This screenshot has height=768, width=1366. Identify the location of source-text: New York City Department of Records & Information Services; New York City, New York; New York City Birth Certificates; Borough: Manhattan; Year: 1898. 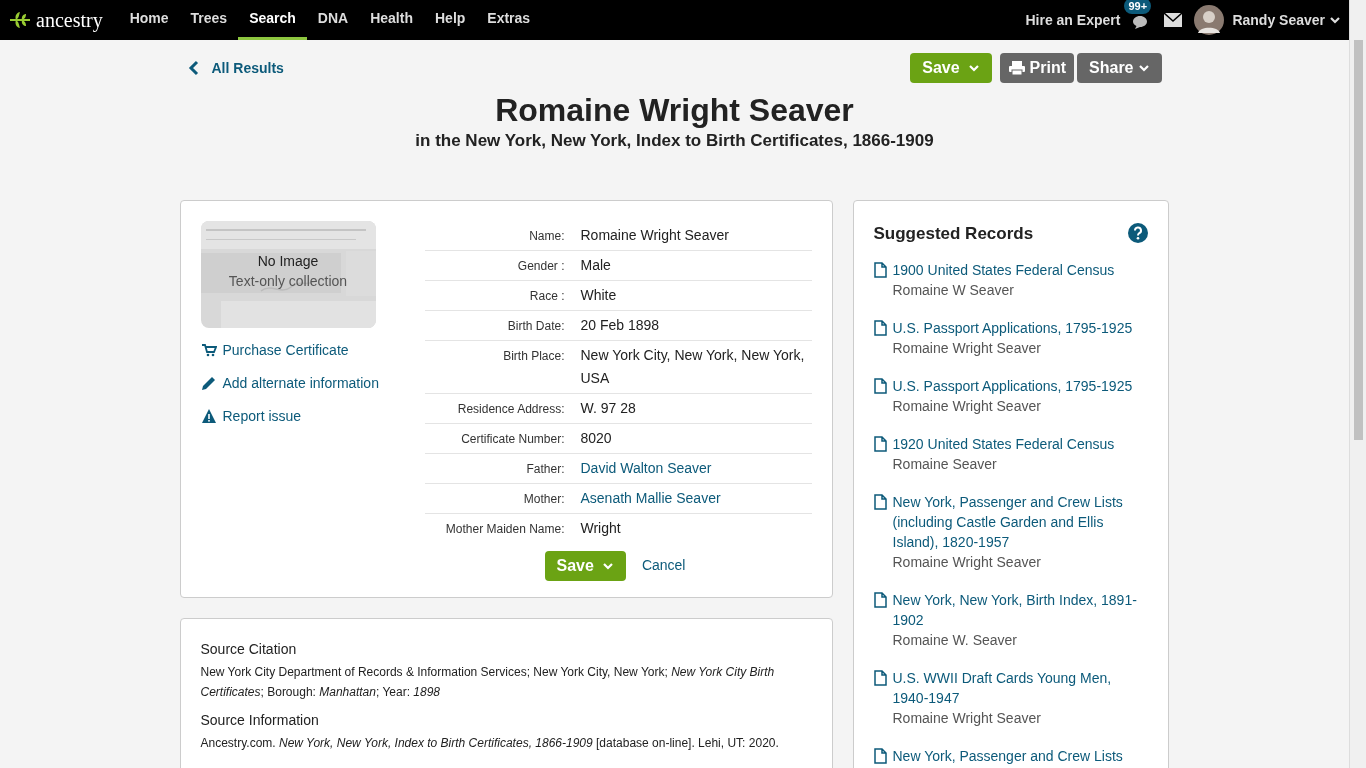
(488, 682).